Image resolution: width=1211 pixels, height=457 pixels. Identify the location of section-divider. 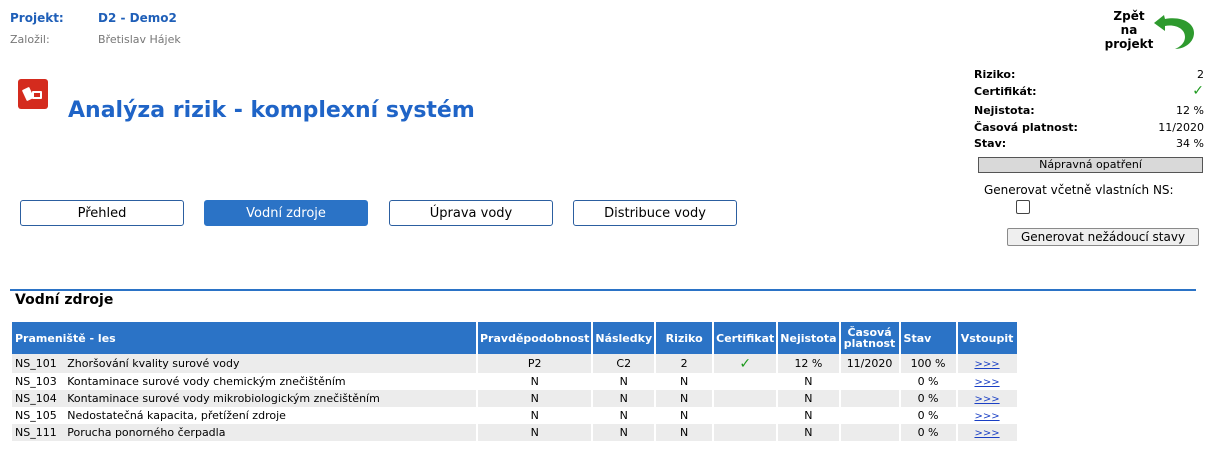
(603, 290).